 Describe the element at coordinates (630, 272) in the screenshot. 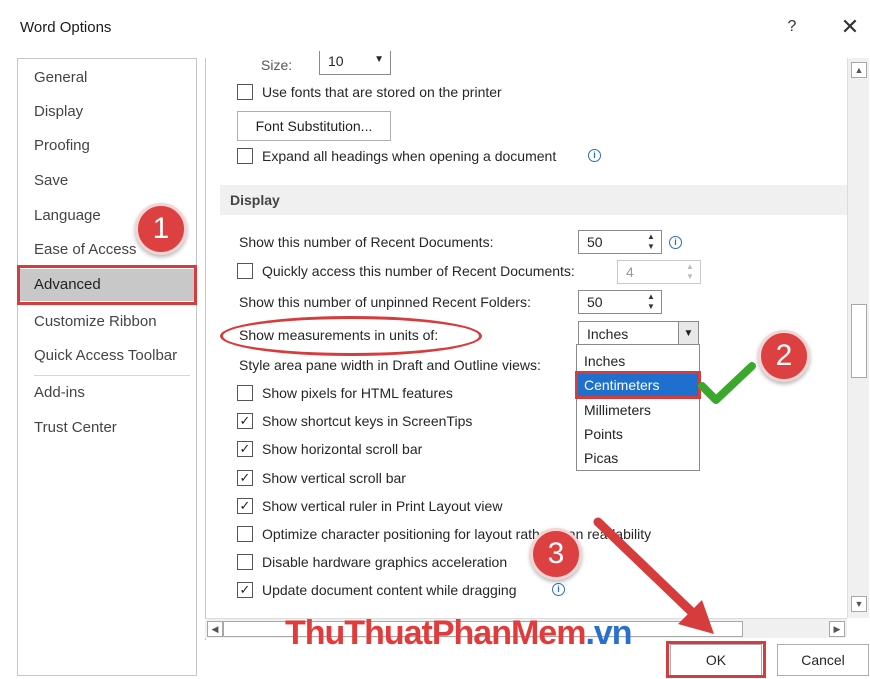

I see `quick-access-value: 4` at that location.